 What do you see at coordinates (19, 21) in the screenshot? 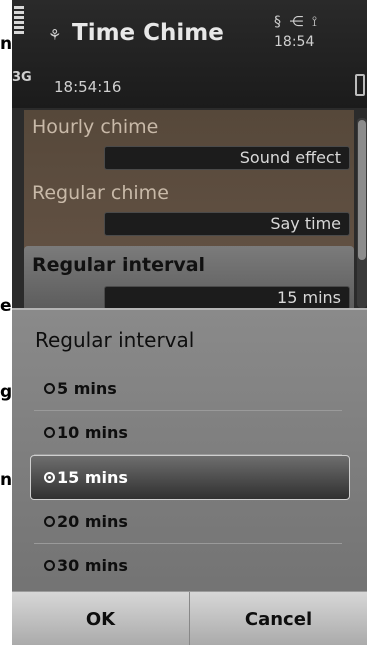
I see `signal-strength-icon` at bounding box center [19, 21].